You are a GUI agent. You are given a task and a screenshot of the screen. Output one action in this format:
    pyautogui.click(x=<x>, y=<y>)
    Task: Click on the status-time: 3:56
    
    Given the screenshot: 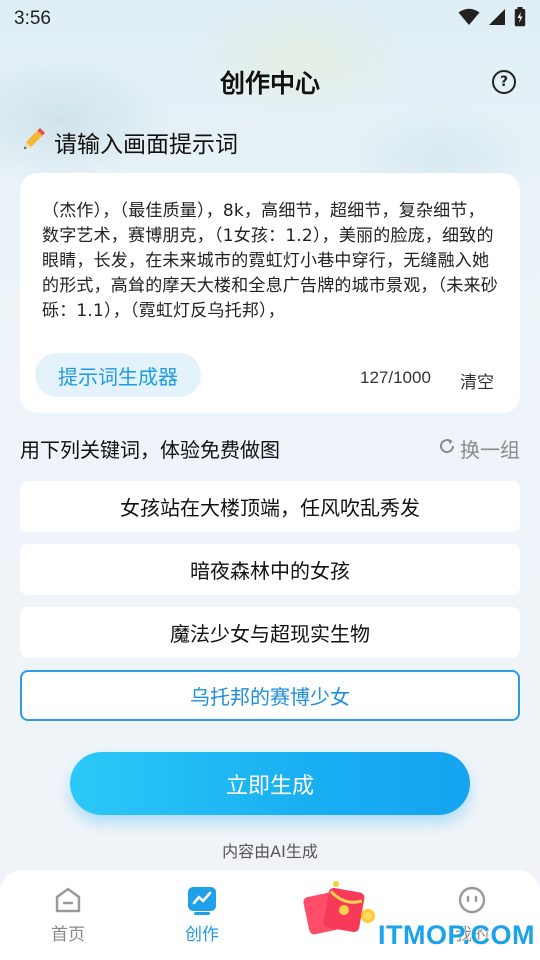 What is the action you would take?
    pyautogui.click(x=32, y=18)
    